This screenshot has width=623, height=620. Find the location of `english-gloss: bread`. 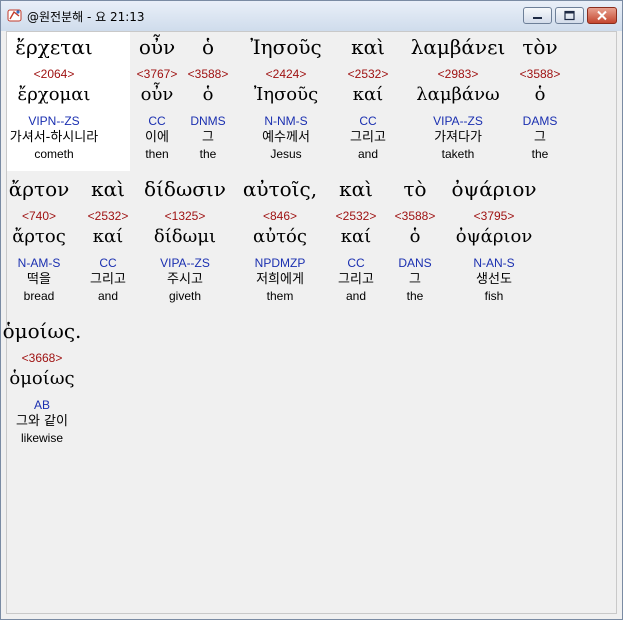

english-gloss: bread is located at coordinates (39, 296).